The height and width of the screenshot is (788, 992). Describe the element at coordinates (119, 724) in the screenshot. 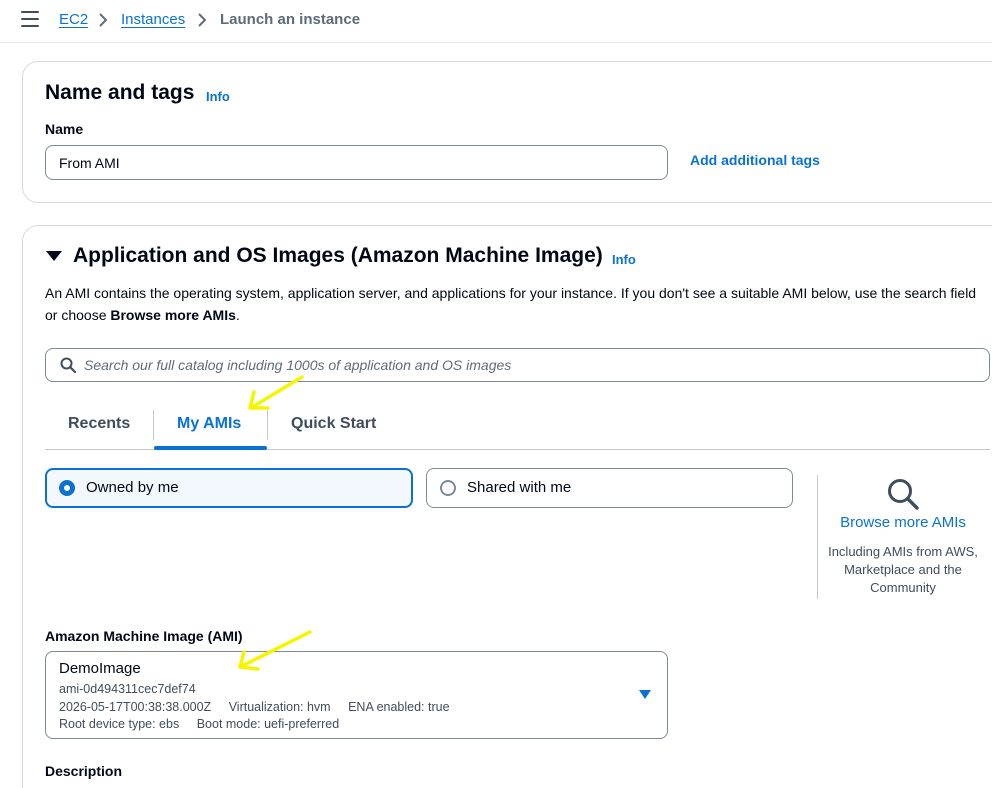

I see `ami-root-device: Root device type: ebs` at that location.